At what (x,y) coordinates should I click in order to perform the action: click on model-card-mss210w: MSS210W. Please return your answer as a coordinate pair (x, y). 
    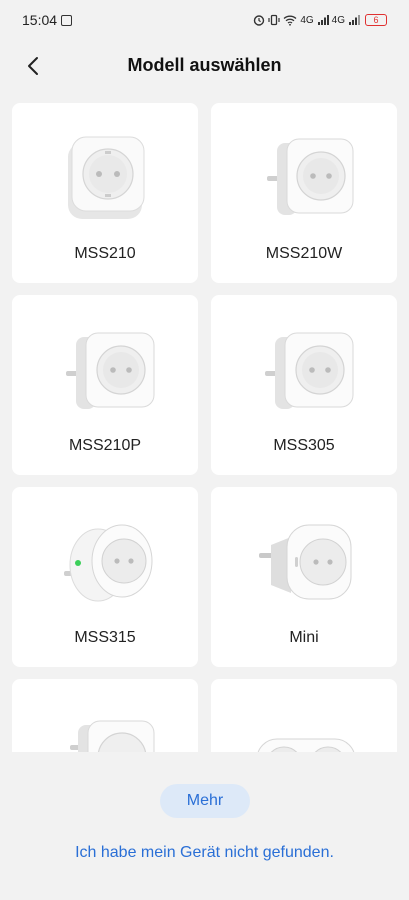
    Looking at the image, I should click on (304, 193).